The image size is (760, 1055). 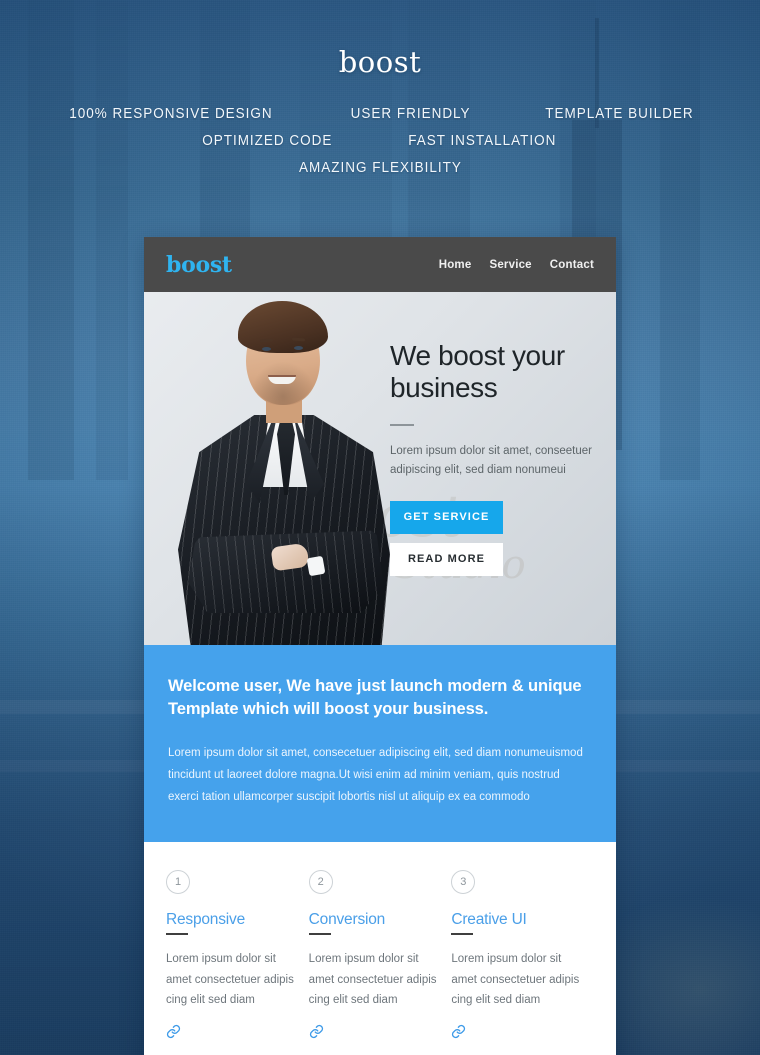 What do you see at coordinates (510, 265) in the screenshot?
I see `nav-link-service: Service` at bounding box center [510, 265].